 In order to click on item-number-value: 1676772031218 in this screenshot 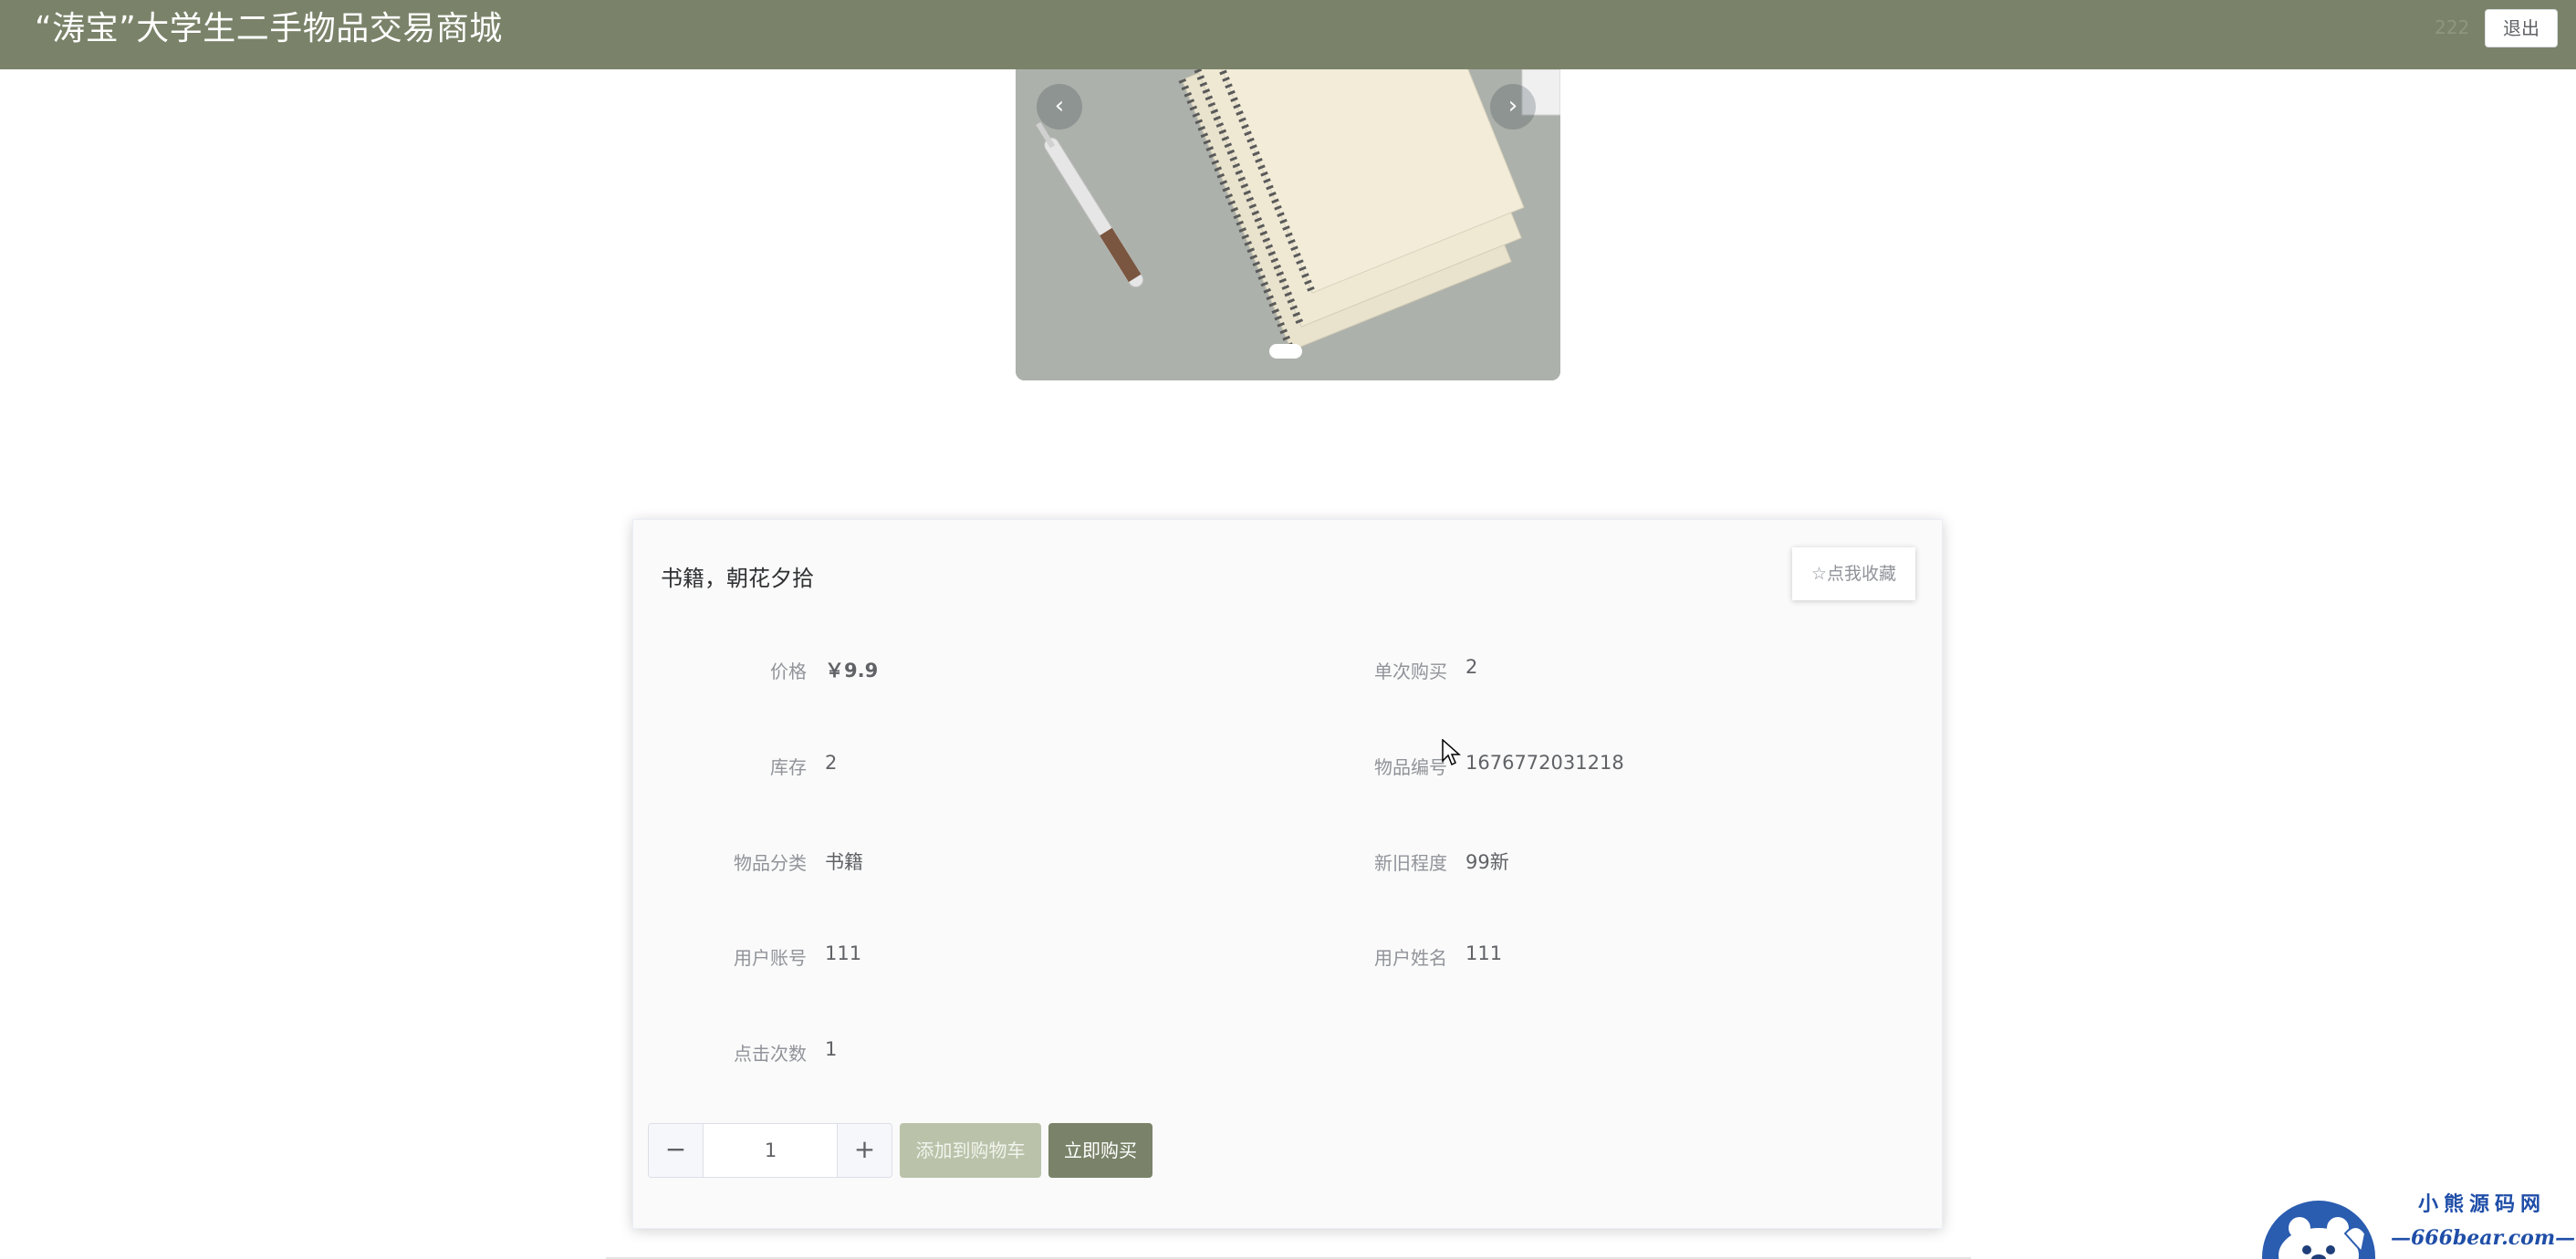, I will do `click(1544, 763)`.